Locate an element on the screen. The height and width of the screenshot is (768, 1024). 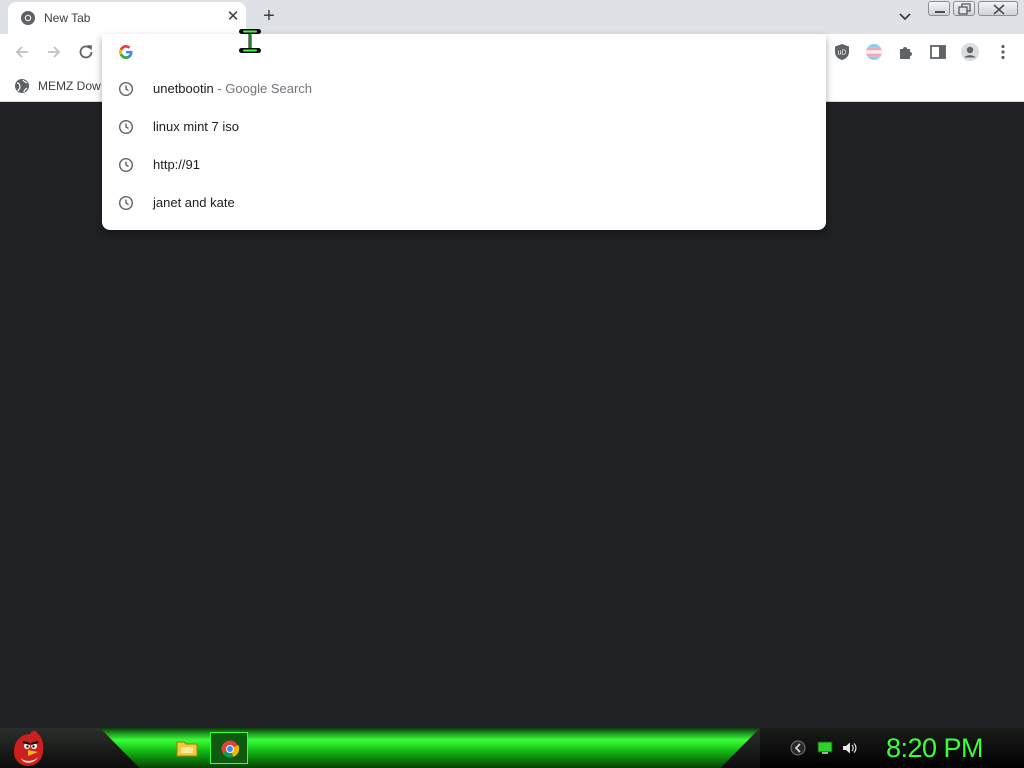
window-minimize-button is located at coordinates (939, 8).